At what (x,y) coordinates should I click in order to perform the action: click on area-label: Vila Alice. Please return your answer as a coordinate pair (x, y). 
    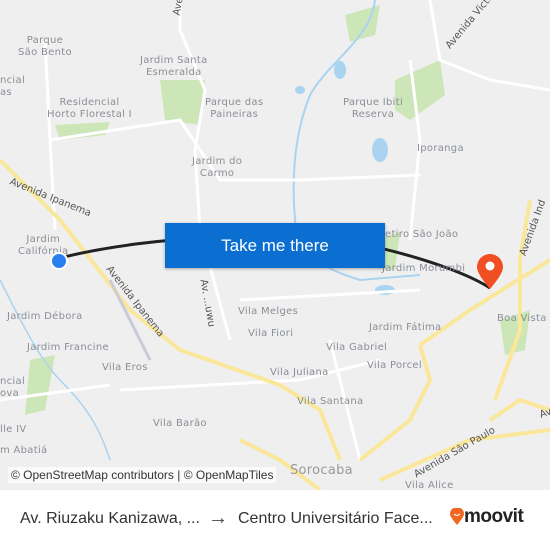
    Looking at the image, I should click on (429, 485).